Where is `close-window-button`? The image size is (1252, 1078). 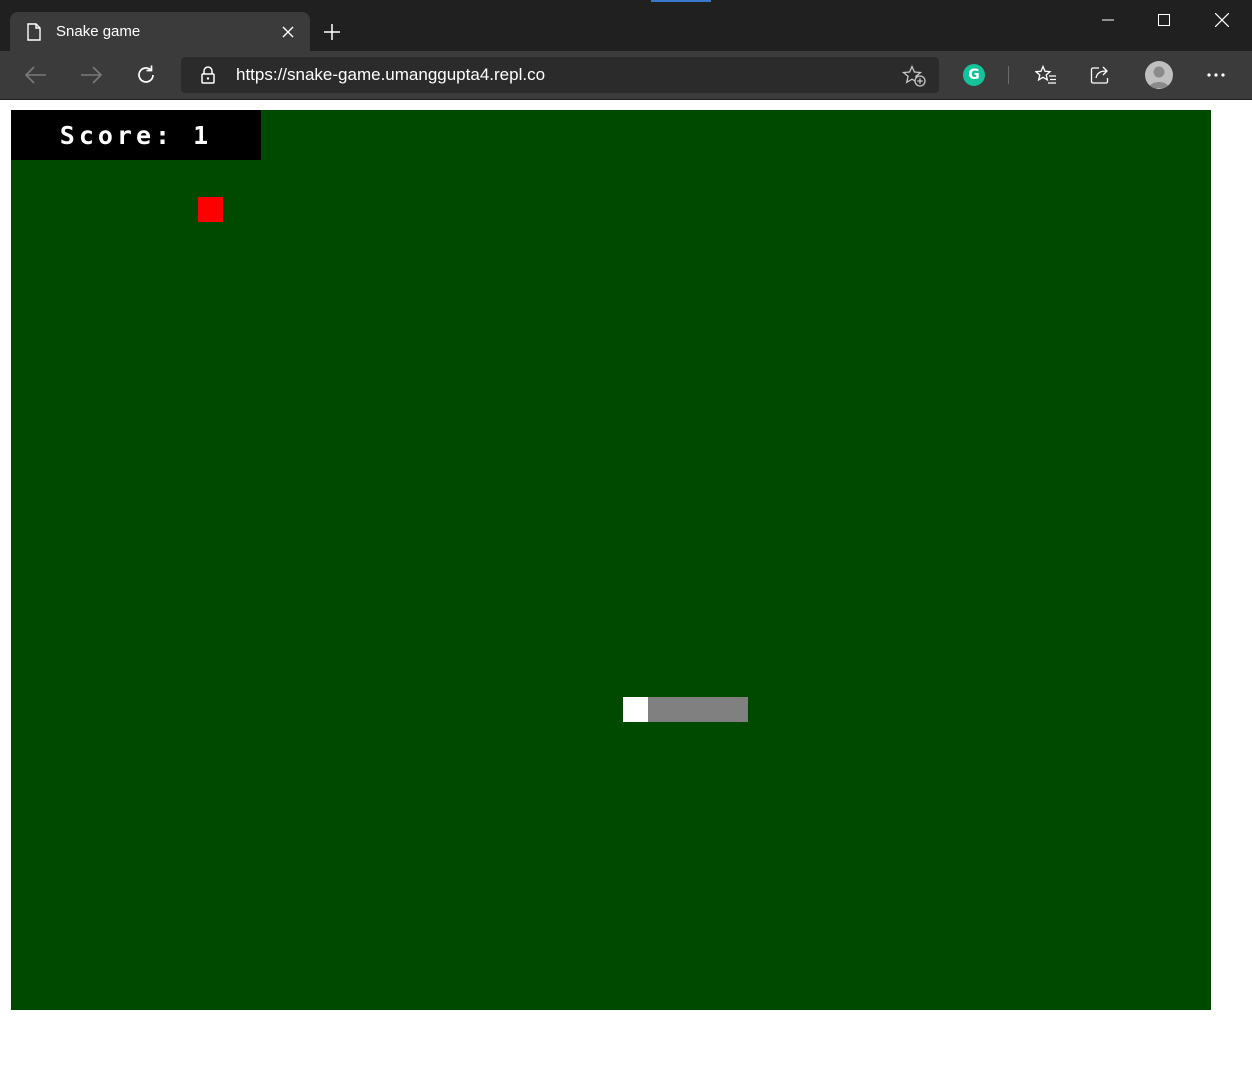
close-window-button is located at coordinates (1222, 20).